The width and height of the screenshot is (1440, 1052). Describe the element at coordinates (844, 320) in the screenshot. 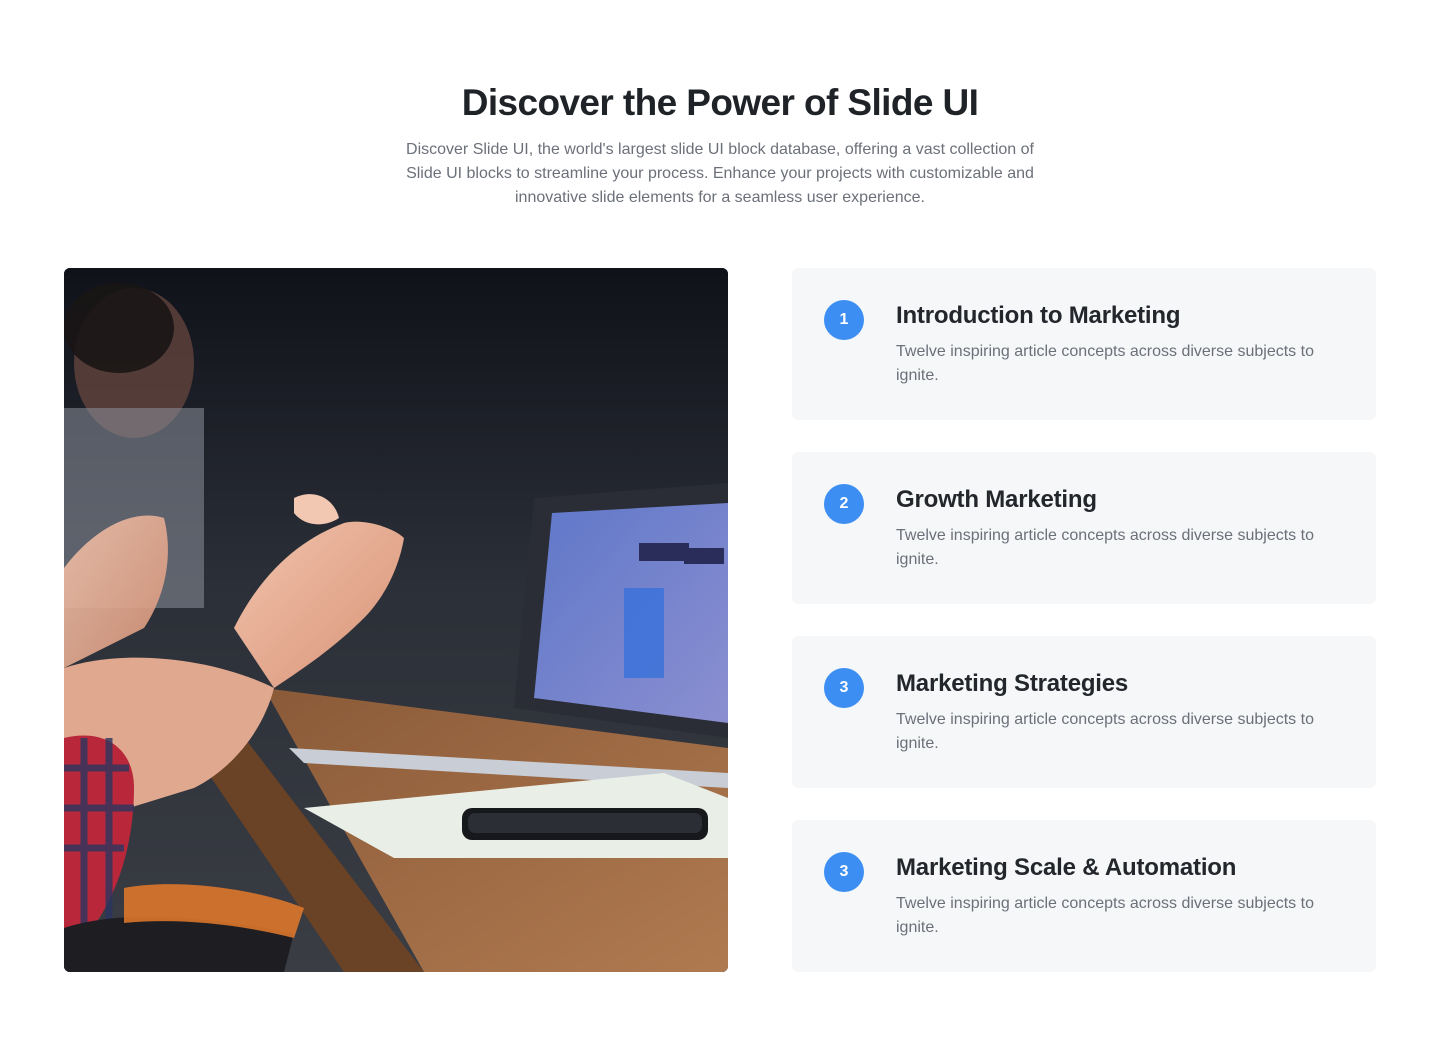

I see `step-number-badge: 1` at that location.